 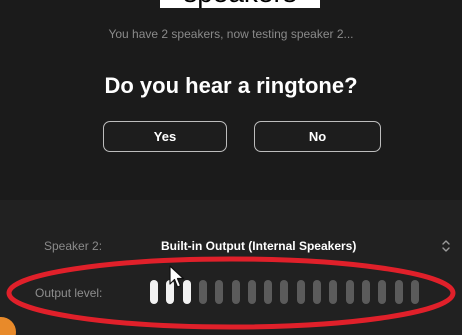 I want to click on yes-button: Yes, so click(x=165, y=136).